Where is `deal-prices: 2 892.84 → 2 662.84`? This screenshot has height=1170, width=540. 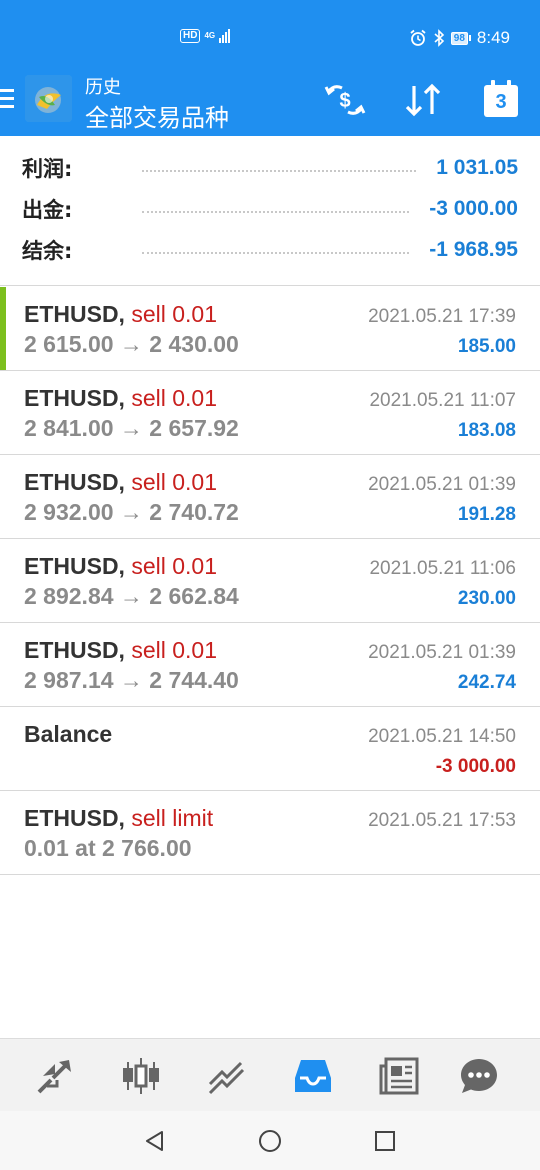 deal-prices: 2 892.84 → 2 662.84 is located at coordinates (131, 596).